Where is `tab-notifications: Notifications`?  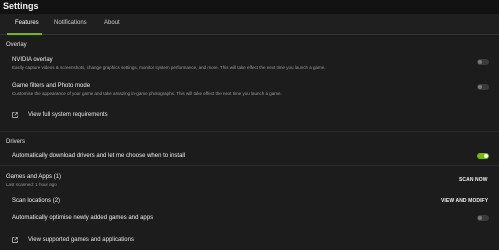 tab-notifications: Notifications is located at coordinates (70, 23).